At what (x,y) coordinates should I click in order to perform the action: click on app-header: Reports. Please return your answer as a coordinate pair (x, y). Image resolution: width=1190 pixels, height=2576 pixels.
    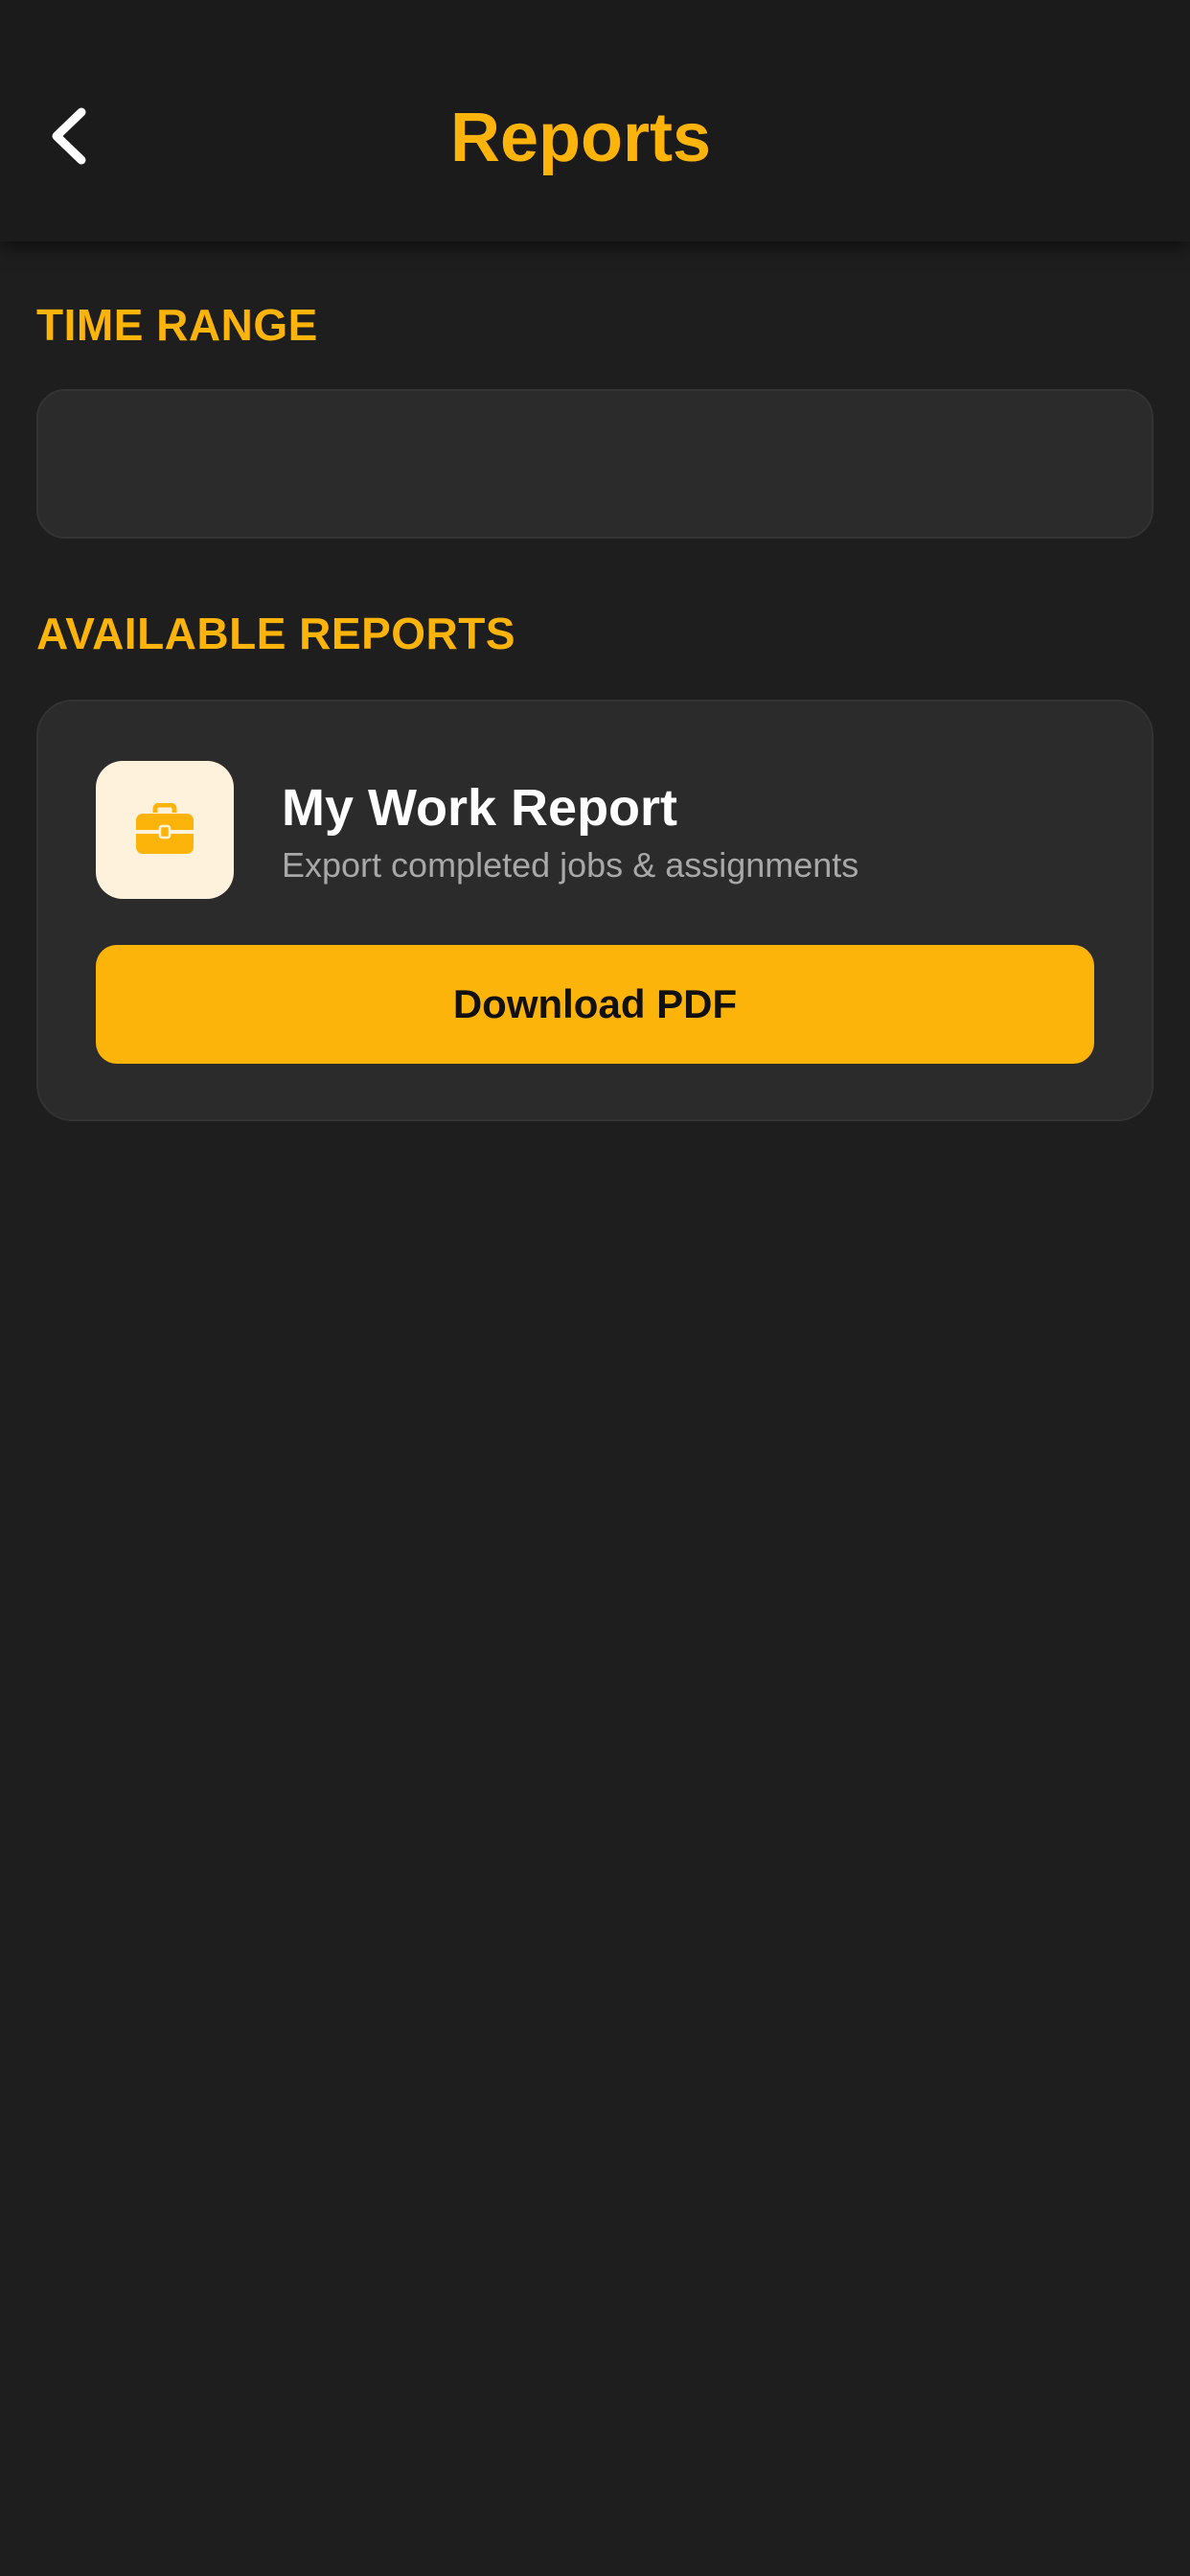
    Looking at the image, I should click on (595, 121).